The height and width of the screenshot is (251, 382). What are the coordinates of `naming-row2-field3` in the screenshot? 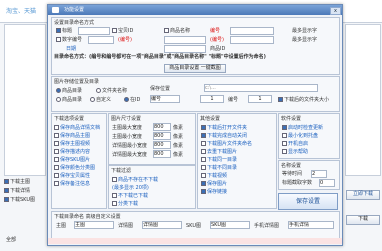 It's located at (252, 40).